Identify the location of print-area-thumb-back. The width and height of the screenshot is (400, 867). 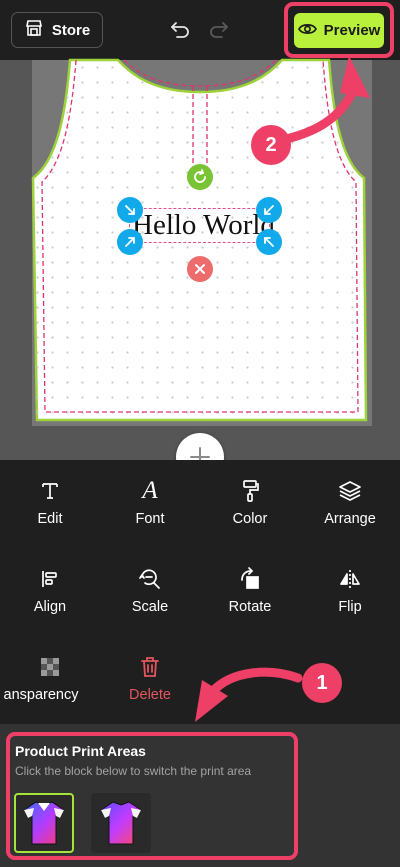
(121, 823).